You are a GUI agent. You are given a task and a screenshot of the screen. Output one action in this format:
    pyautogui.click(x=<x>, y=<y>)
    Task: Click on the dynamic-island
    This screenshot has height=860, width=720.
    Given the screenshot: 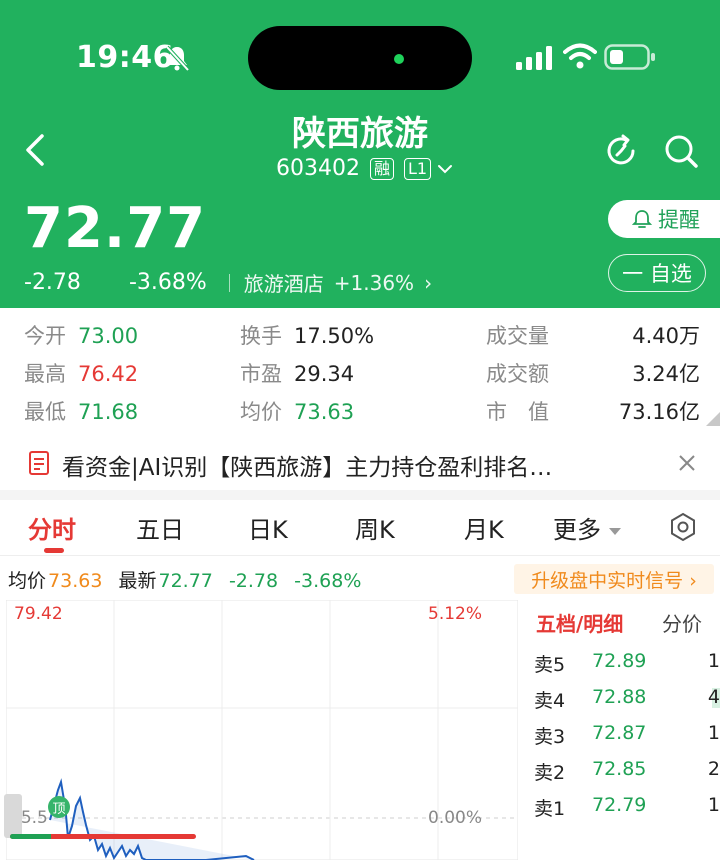 What is the action you would take?
    pyautogui.click(x=360, y=58)
    